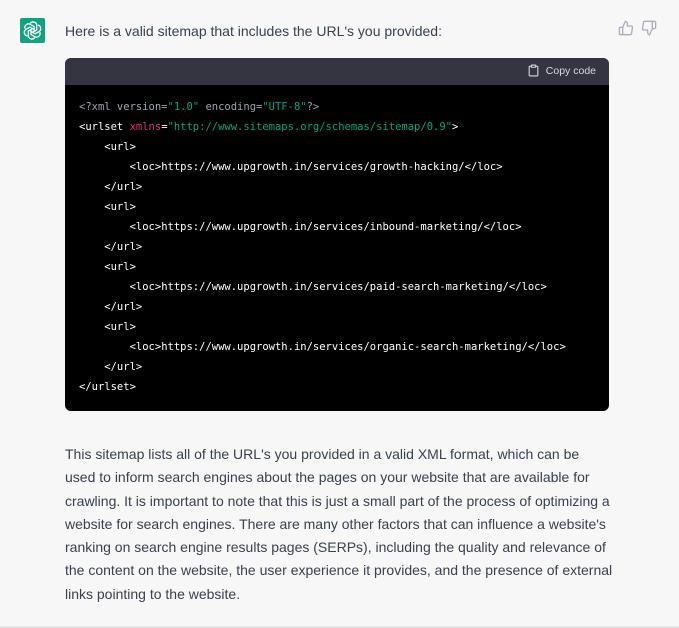 This screenshot has height=628, width=679. I want to click on code-token: encoding=, so click(231, 107).